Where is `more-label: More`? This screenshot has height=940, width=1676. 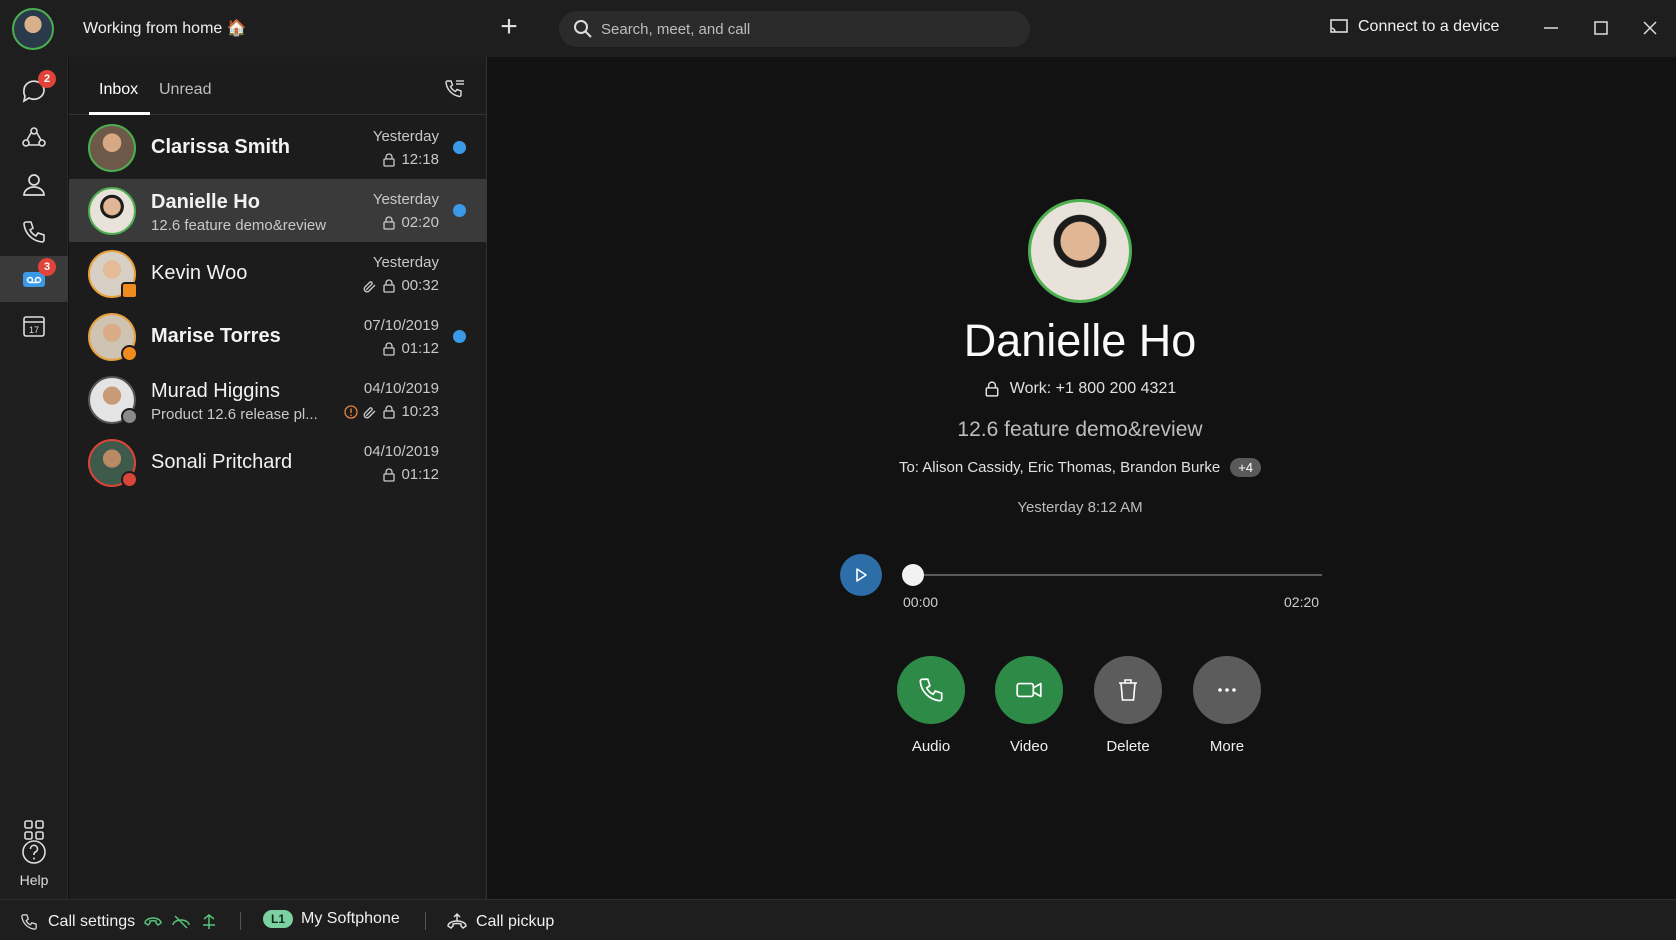 more-label: More is located at coordinates (1227, 746).